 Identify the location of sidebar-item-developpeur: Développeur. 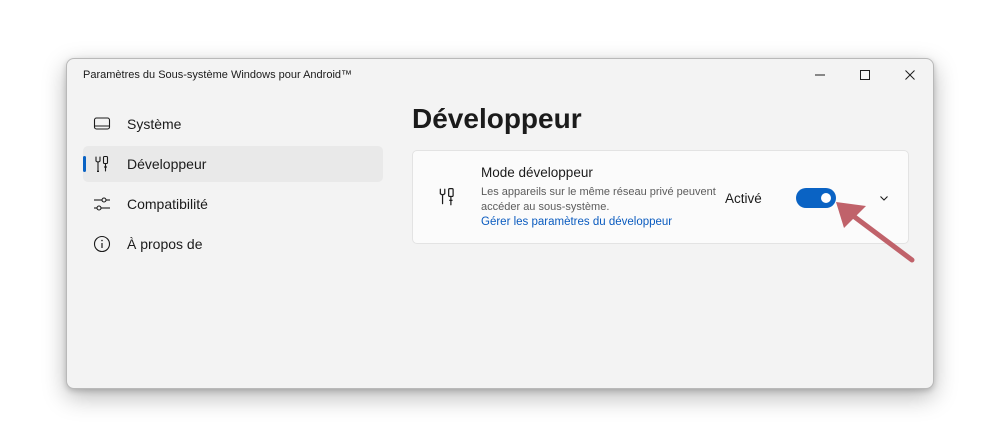
(233, 164).